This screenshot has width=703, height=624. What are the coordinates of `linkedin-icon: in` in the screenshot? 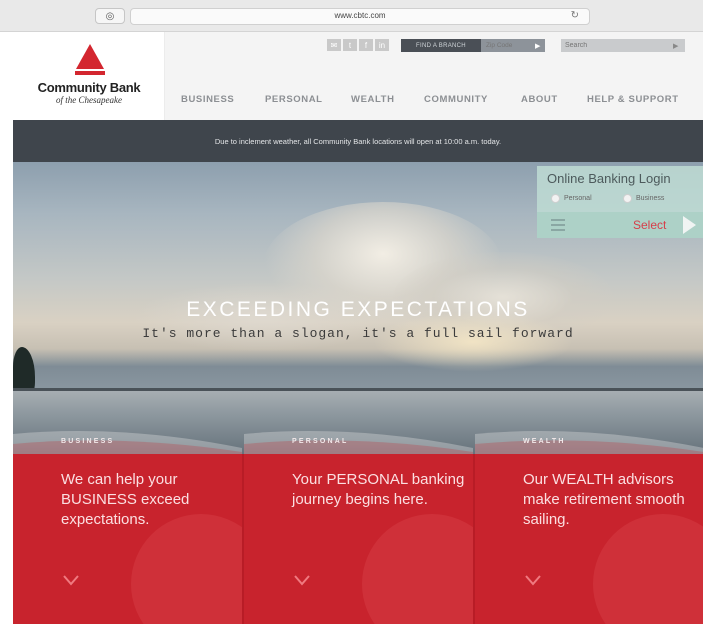 It's located at (382, 45).